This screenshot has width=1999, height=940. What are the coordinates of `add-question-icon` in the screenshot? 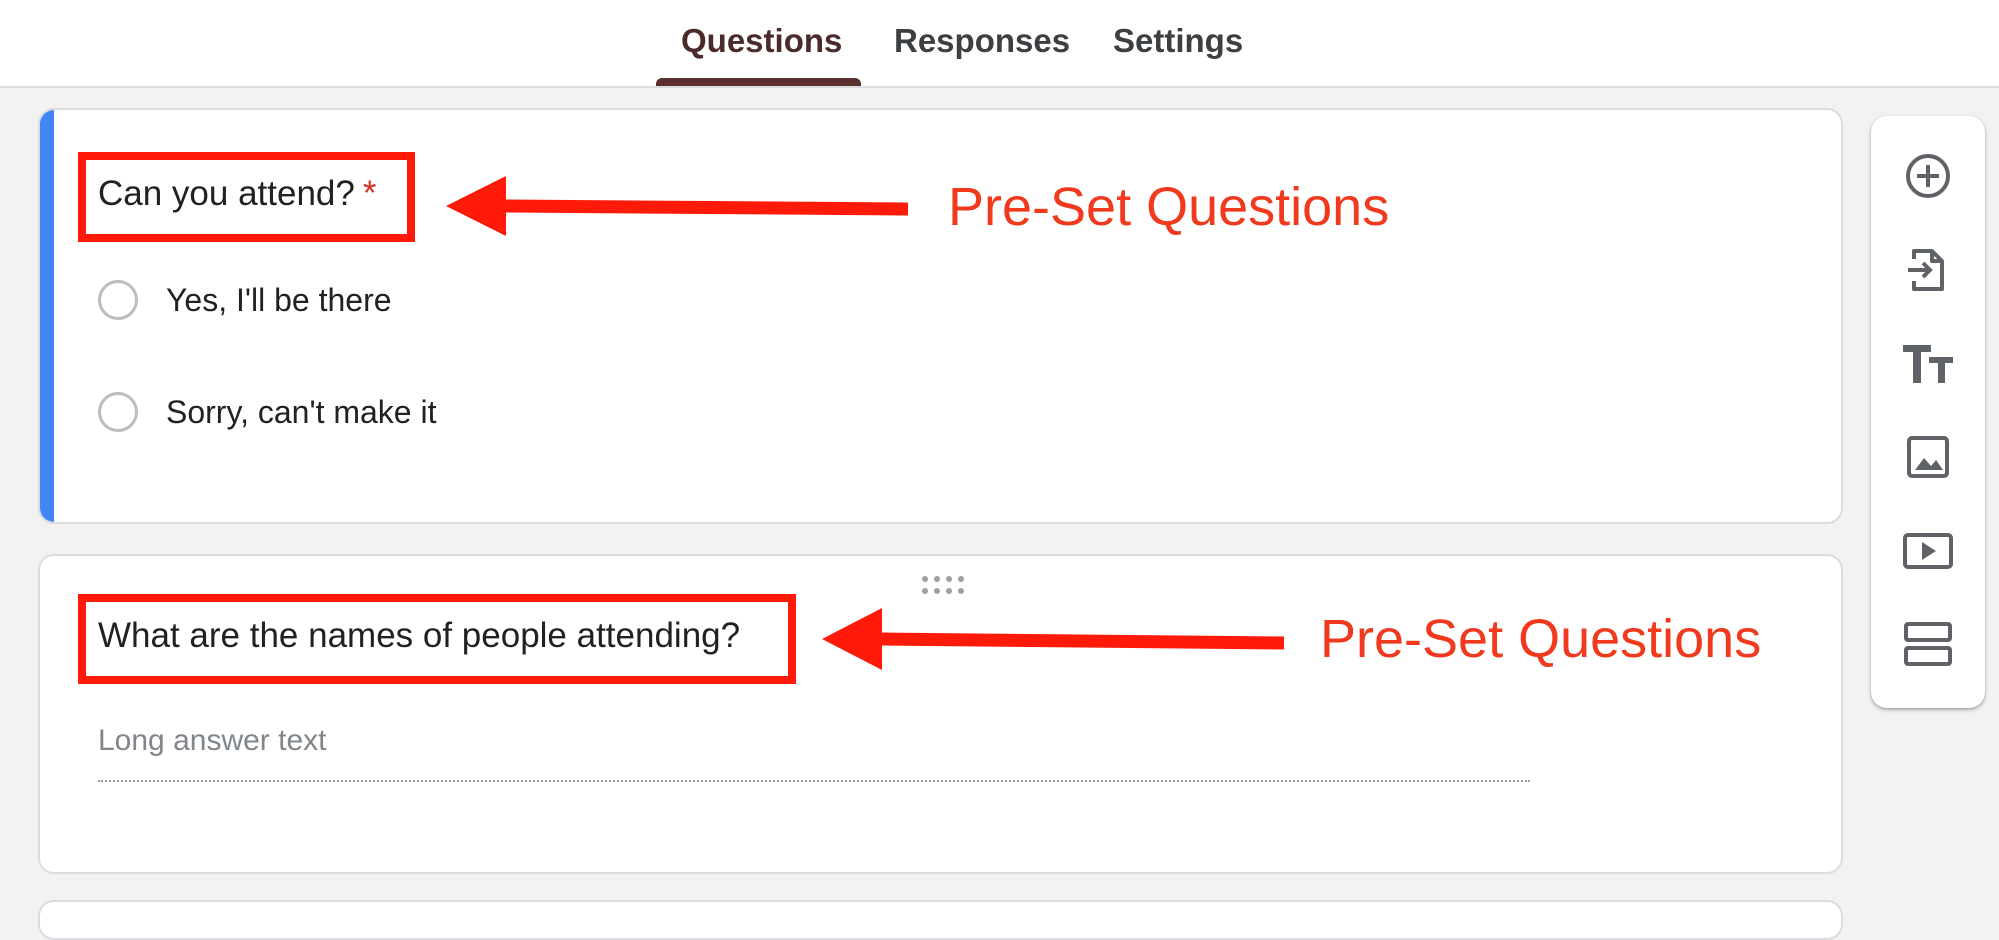 It's located at (1928, 176).